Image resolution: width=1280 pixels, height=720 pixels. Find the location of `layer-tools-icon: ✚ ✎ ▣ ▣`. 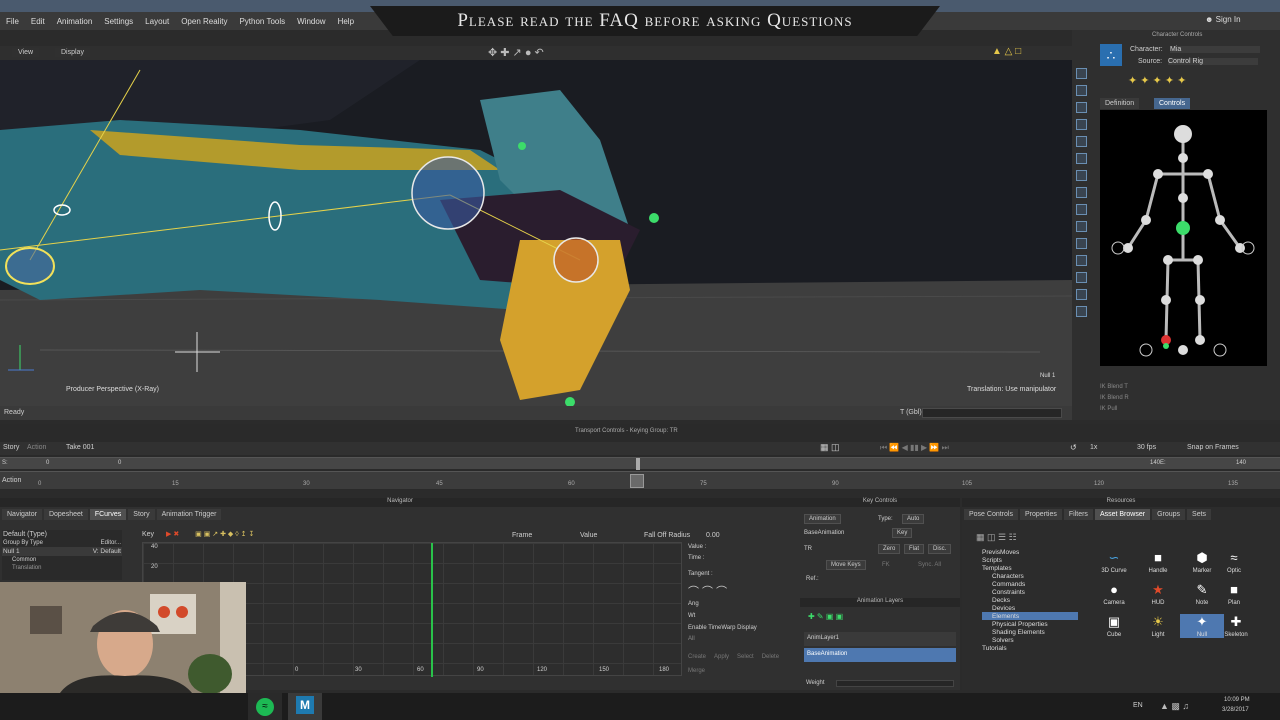

layer-tools-icon: ✚ ✎ ▣ ▣ is located at coordinates (825, 616).